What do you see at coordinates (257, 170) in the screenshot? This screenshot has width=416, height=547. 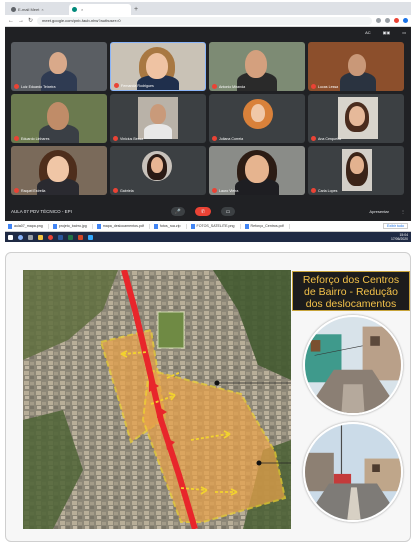 I see `participant-tile: Lauro Vieira` at bounding box center [257, 170].